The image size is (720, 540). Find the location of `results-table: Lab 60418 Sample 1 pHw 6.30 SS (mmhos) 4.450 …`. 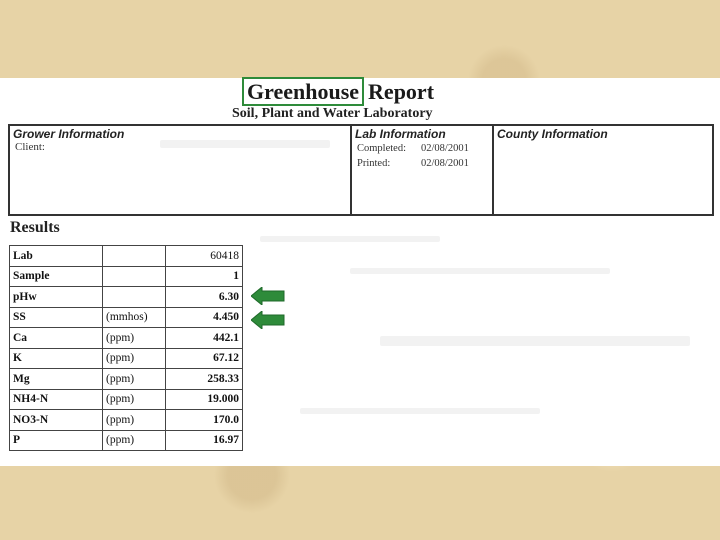

results-table: Lab 60418 Sample 1 pHw 6.30 SS (mmhos) 4.450 … is located at coordinates (126, 348).